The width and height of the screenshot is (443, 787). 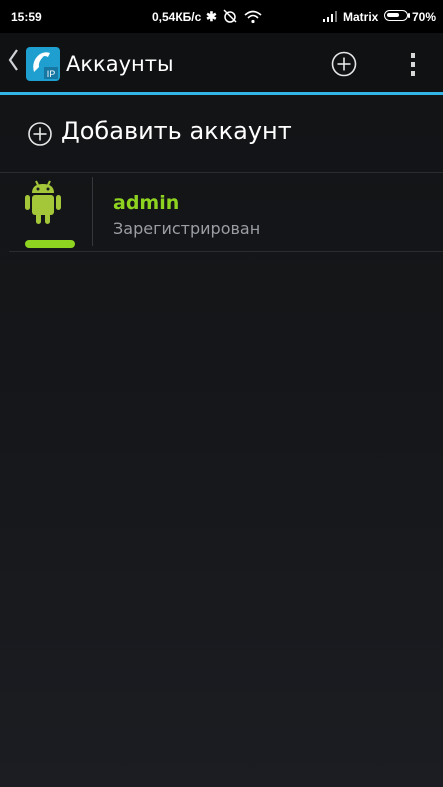 I want to click on status-battery-percent: 70%, so click(x=424, y=17).